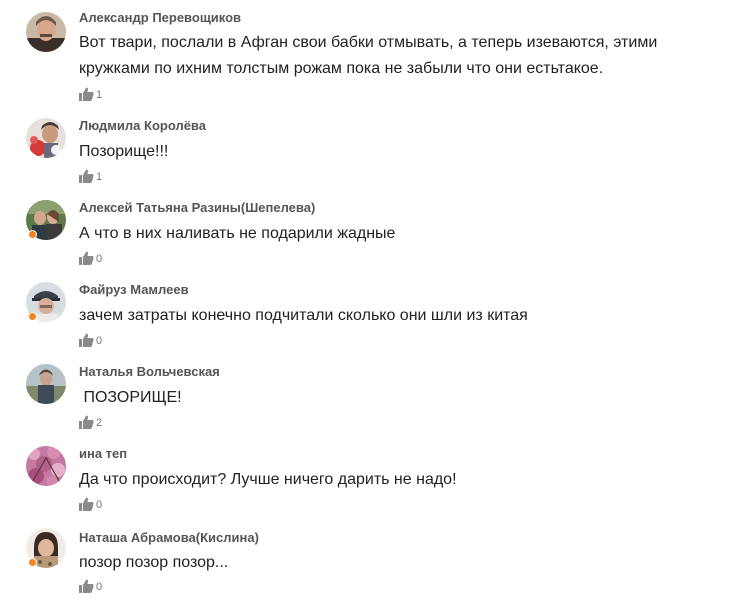 The image size is (736, 616). I want to click on comment-author: Наталья Вольчевская, so click(149, 371).